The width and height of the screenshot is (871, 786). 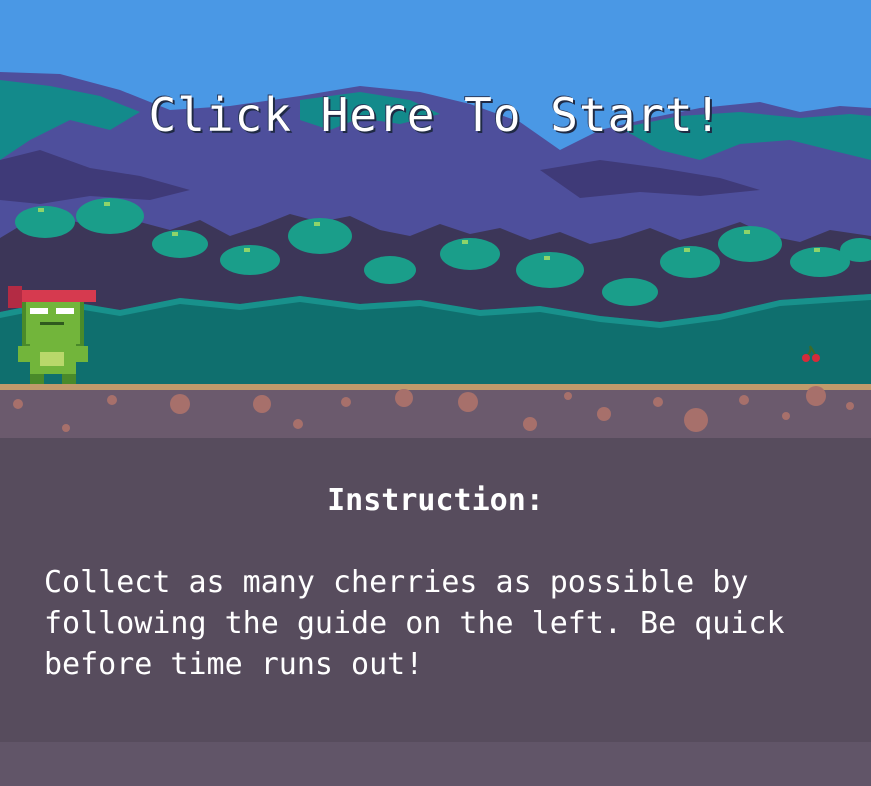 What do you see at coordinates (435, 387) in the screenshot?
I see `ground-top` at bounding box center [435, 387].